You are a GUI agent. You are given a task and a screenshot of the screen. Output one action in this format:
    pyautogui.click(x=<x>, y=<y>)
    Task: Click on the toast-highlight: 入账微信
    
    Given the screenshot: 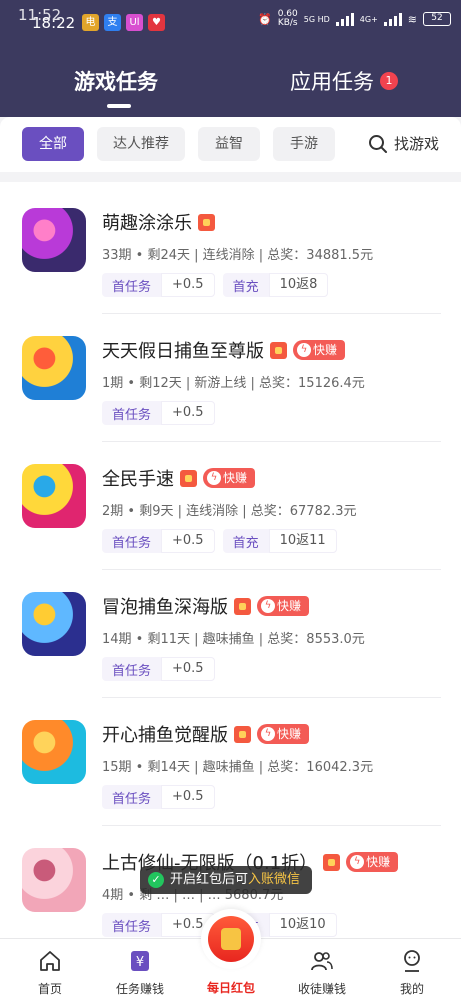 What is the action you would take?
    pyautogui.click(x=274, y=879)
    